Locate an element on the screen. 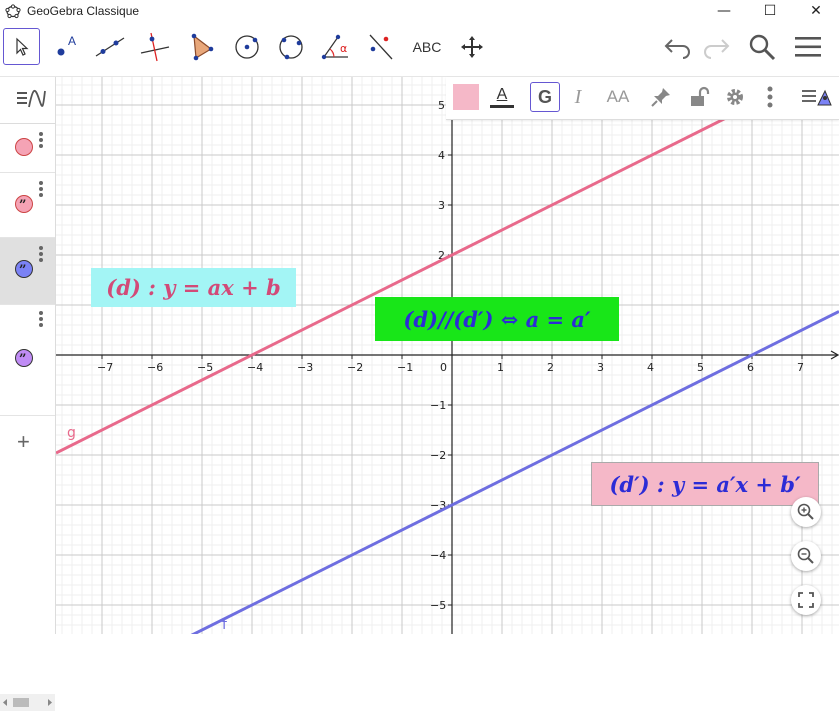 This screenshot has height=715, width=839. perpendicular-tool-button is located at coordinates (155, 47).